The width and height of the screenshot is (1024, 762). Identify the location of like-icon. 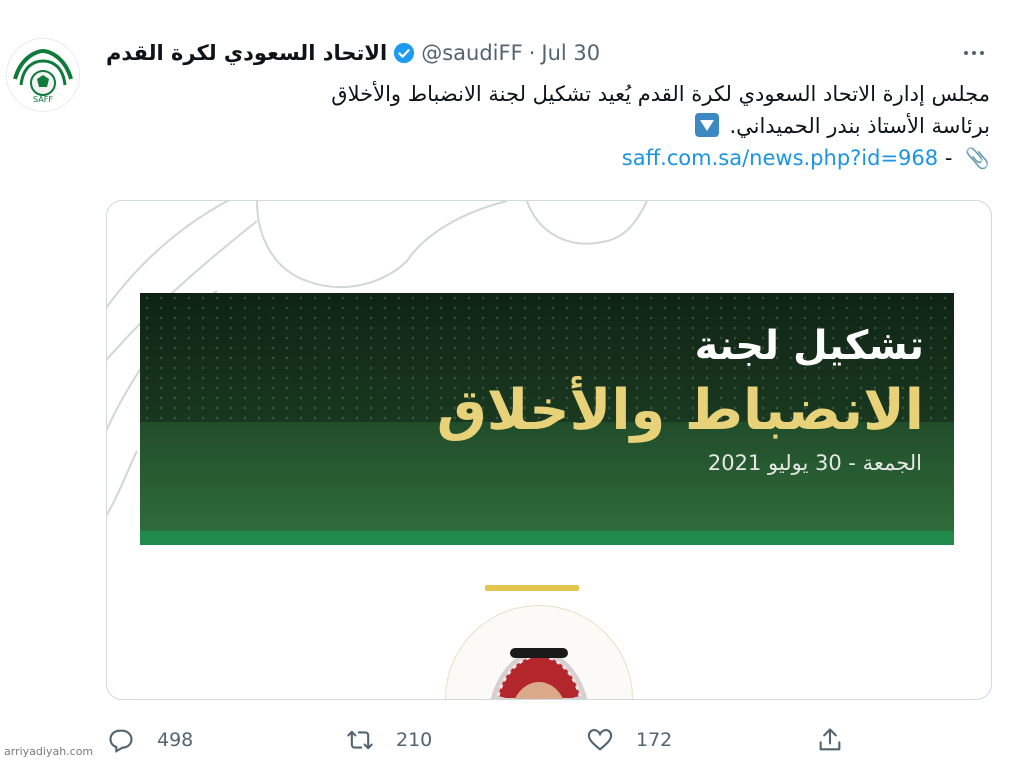
(600, 740).